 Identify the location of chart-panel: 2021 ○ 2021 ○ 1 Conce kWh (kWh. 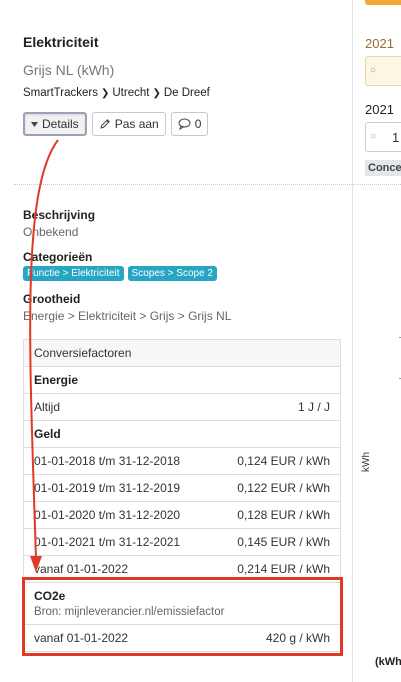
(377, 341).